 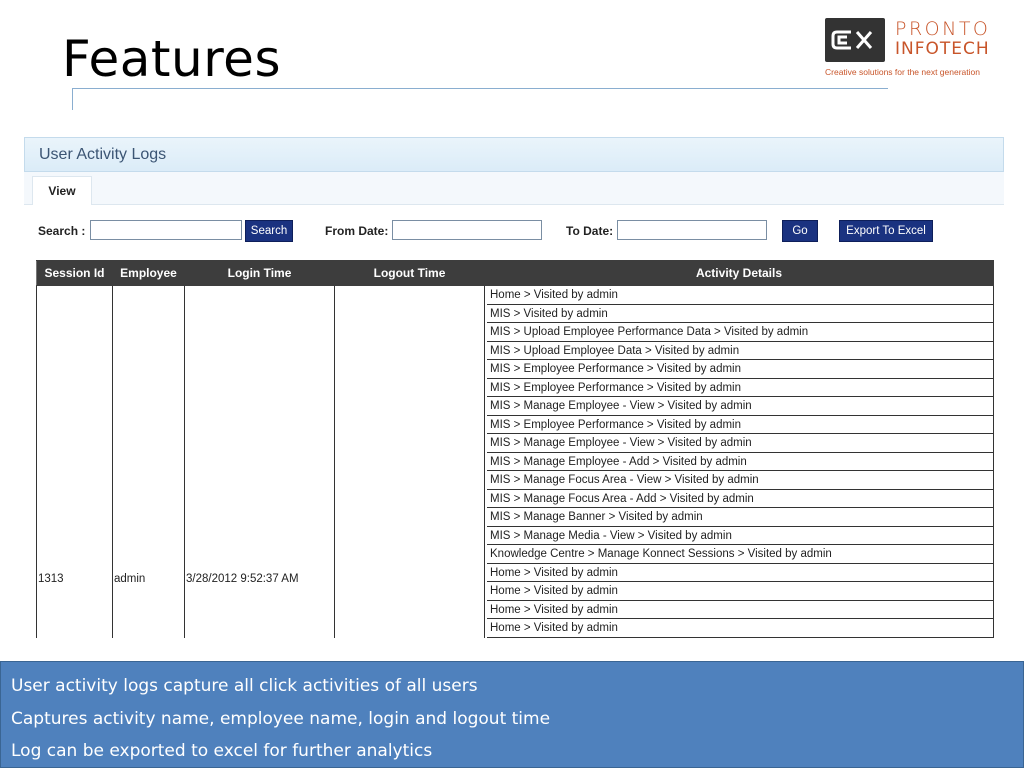 I want to click on column-header-activity-details: Activity Details, so click(x=739, y=273).